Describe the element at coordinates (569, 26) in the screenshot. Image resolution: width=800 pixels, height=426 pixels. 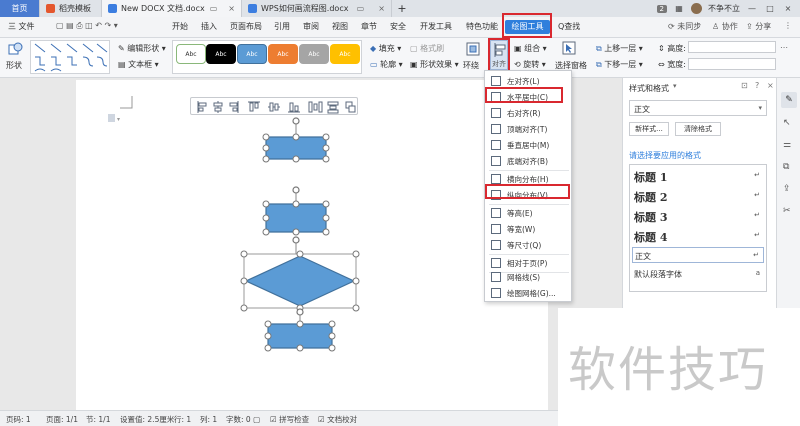
I see `search-button: Q查找` at that location.